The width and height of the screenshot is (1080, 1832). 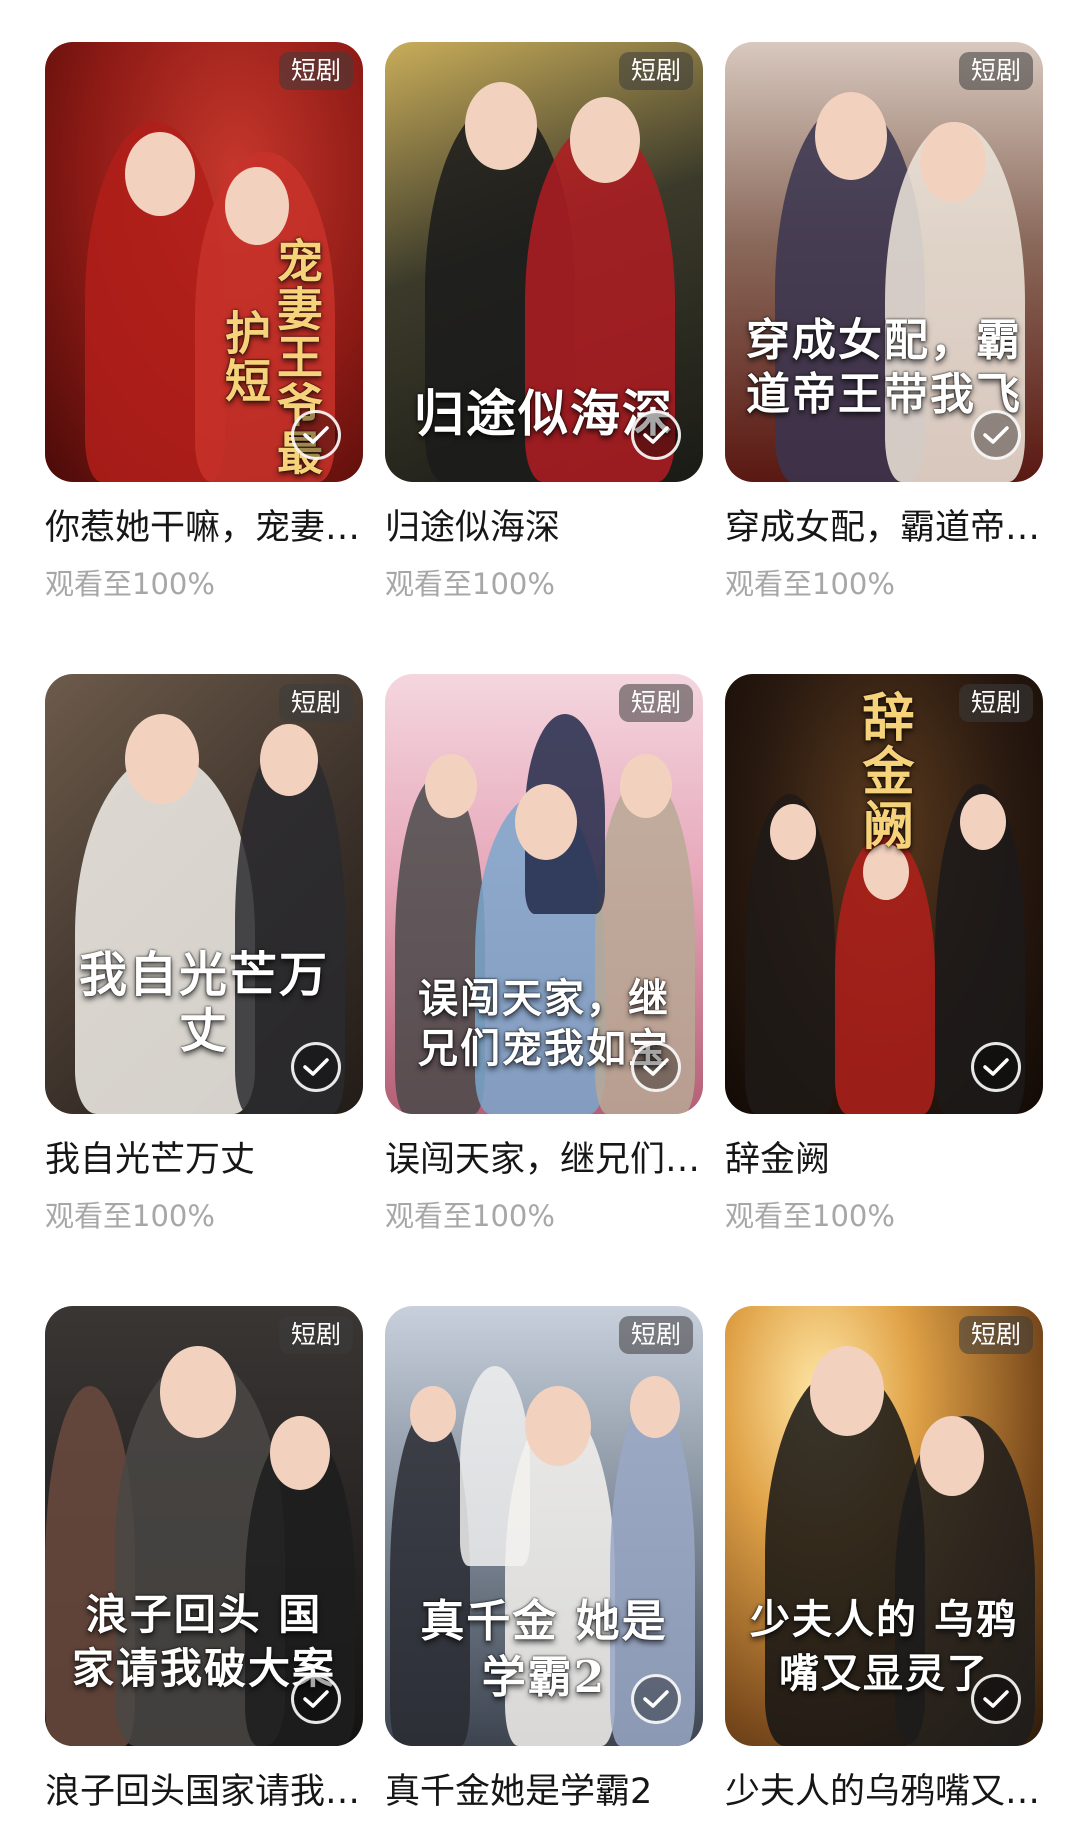 I want to click on drama-poster: 真千金 她是学霸2 短剧, so click(x=544, y=1526).